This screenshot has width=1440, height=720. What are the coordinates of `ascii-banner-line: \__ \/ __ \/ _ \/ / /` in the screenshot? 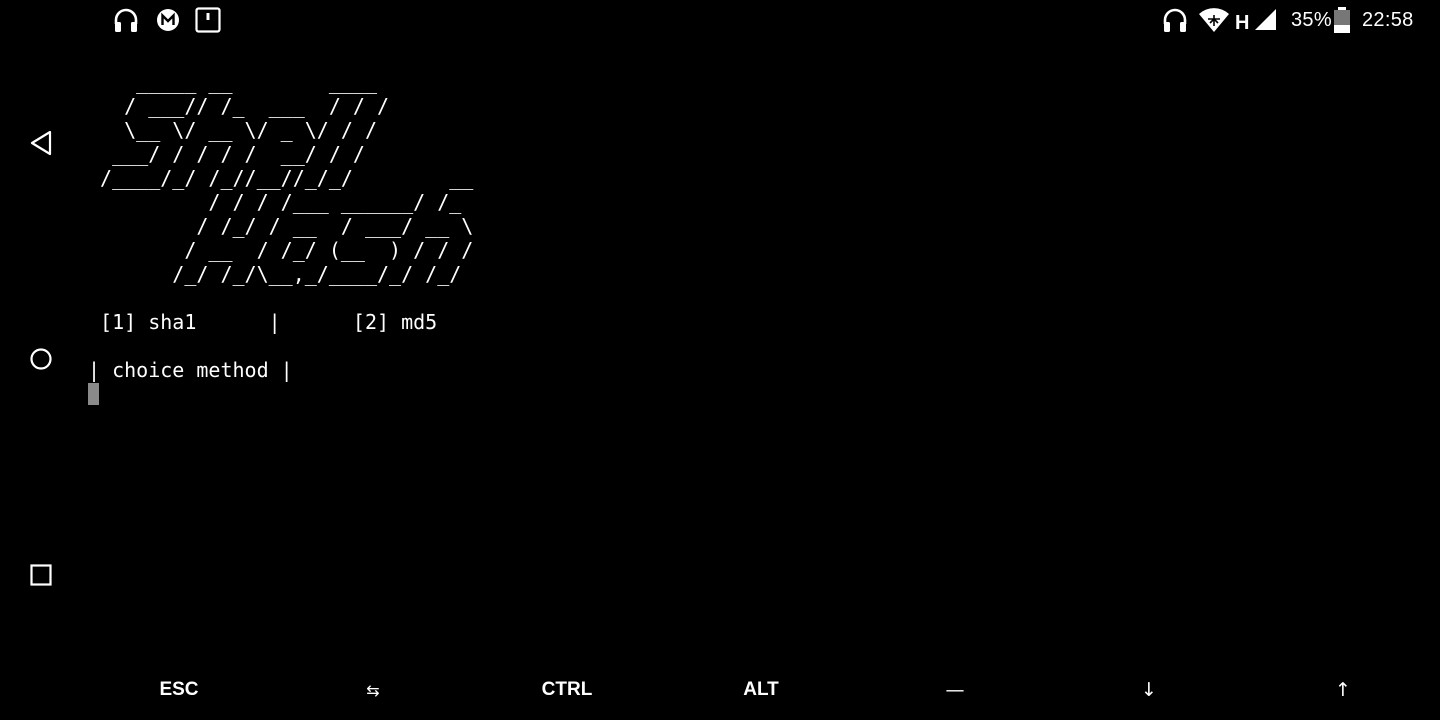 It's located at (232, 130).